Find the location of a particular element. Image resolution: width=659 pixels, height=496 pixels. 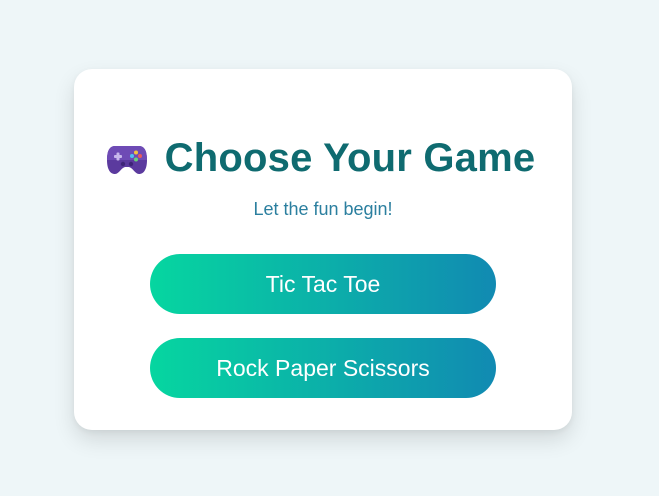

tic-tac-toe-button: Tic Tac Toe is located at coordinates (323, 284).